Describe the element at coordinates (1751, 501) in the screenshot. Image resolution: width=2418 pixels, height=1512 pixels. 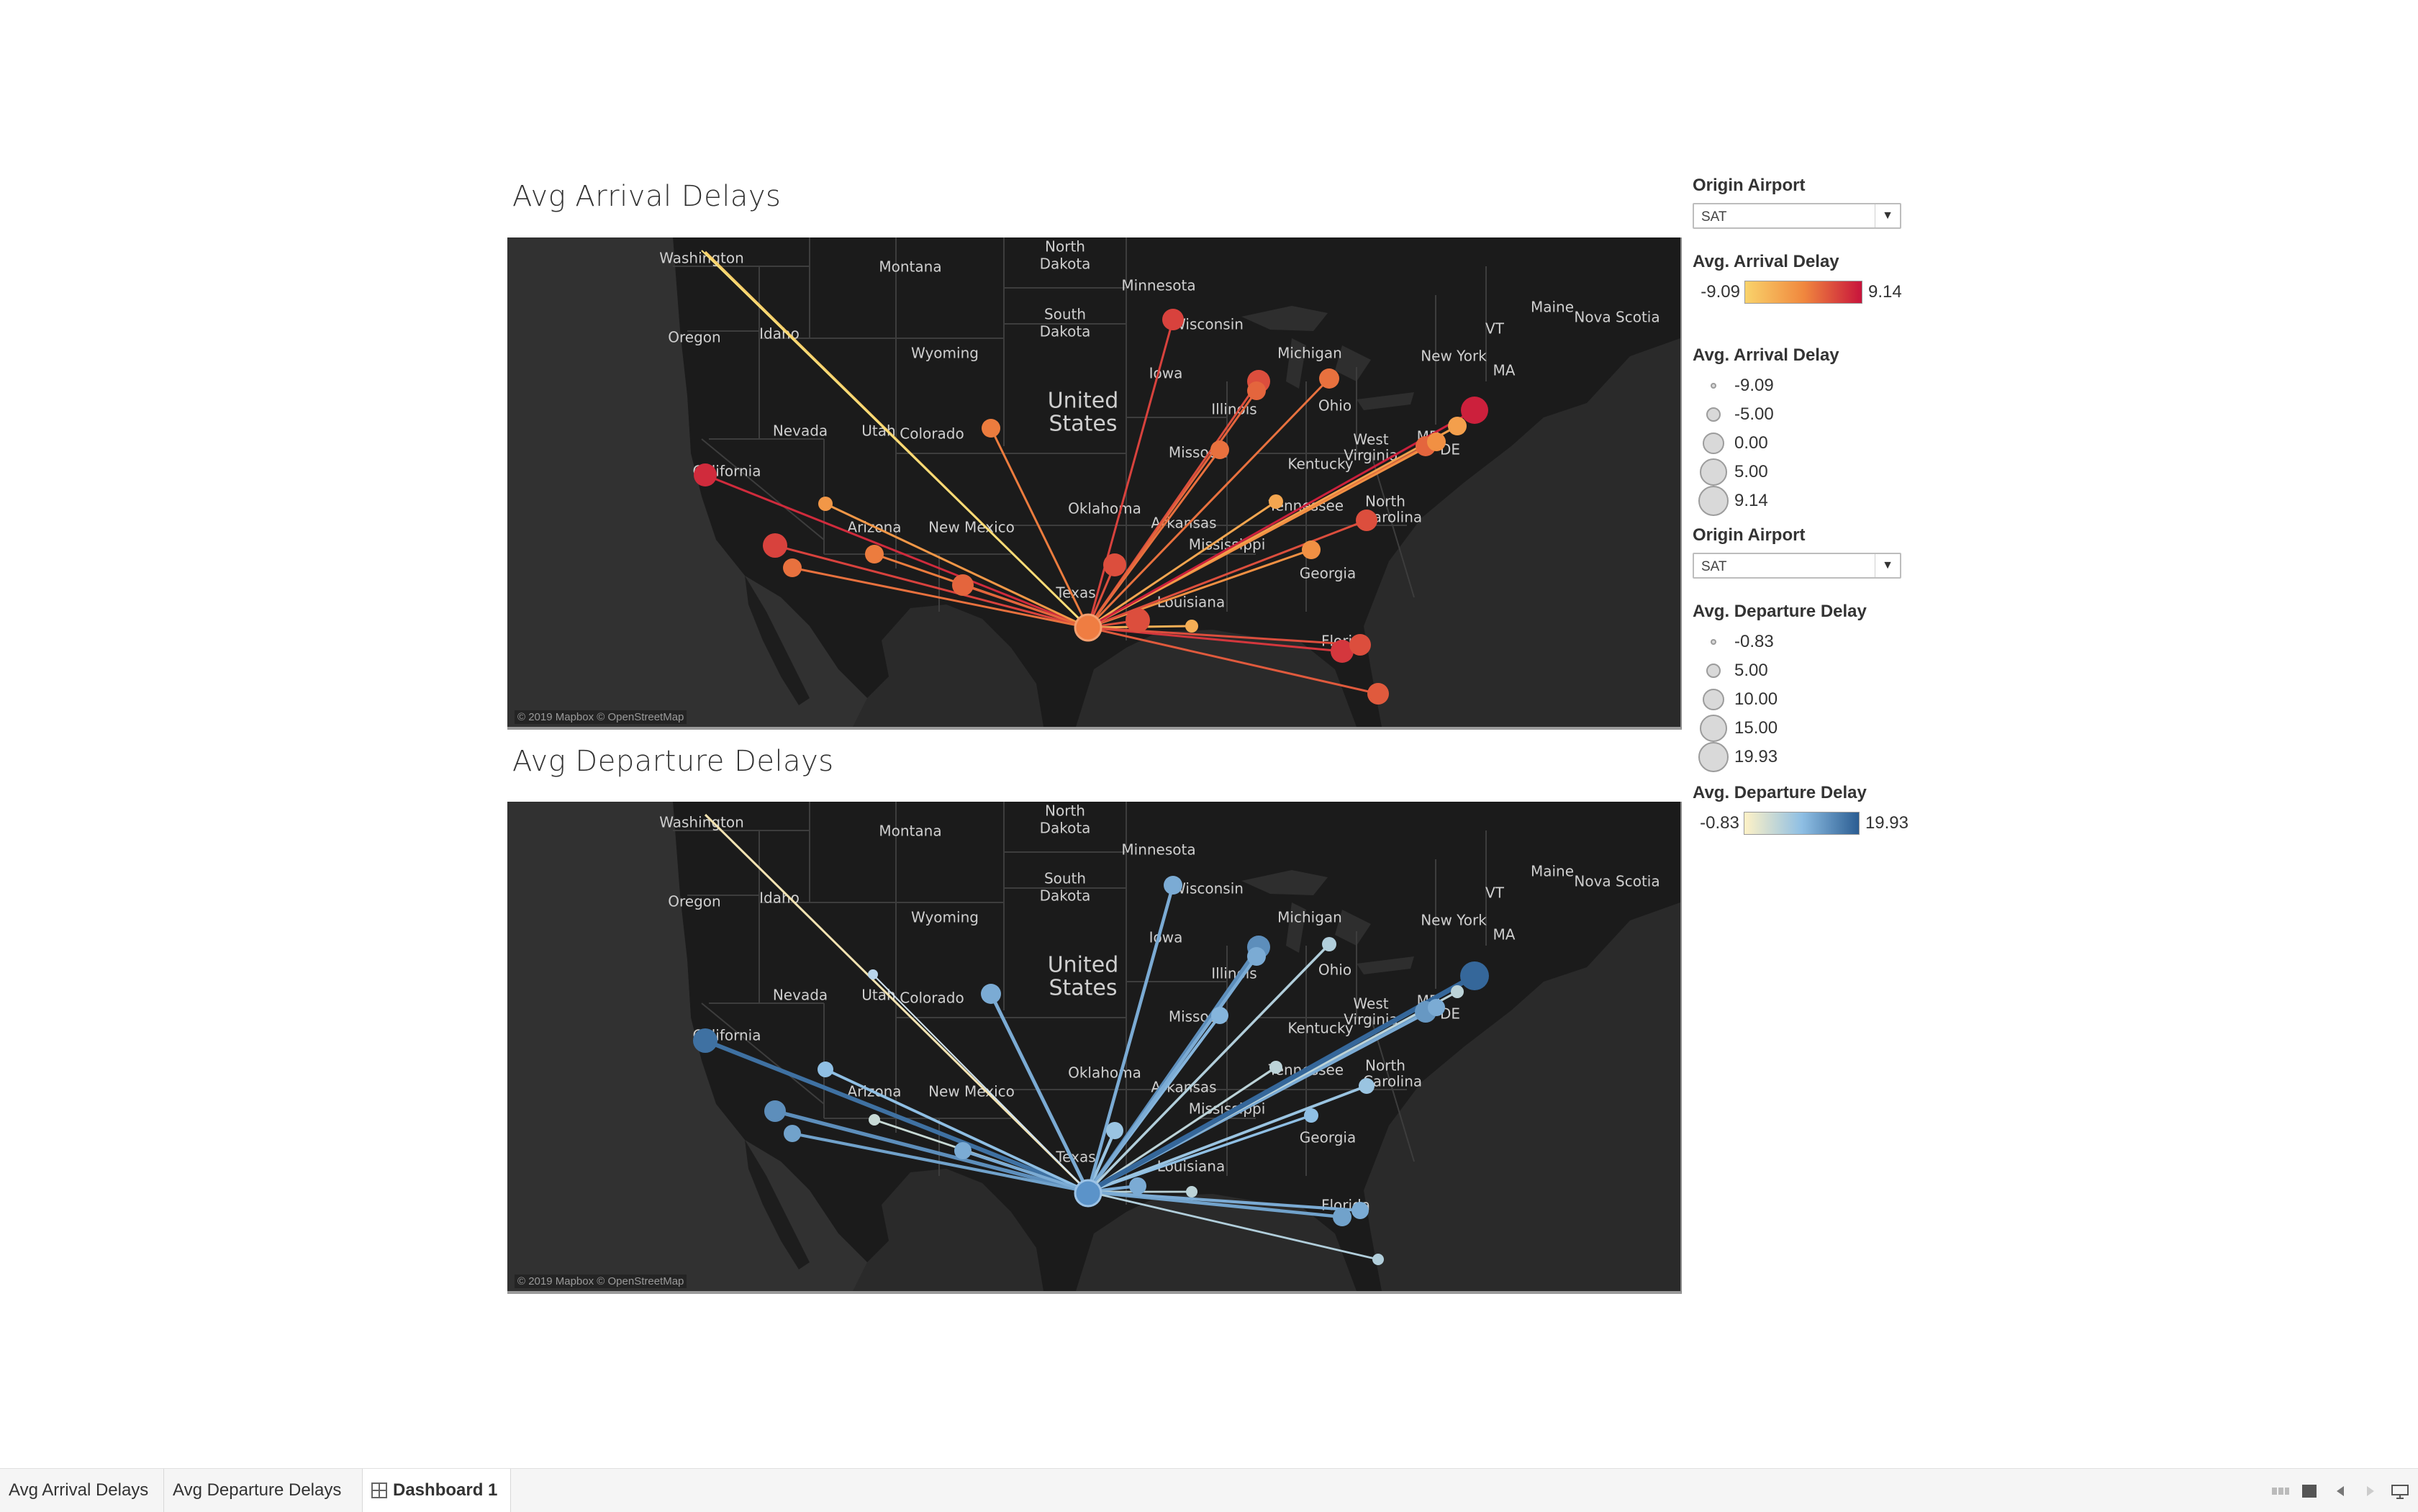
I see `size-legend-label: 9.14` at that location.